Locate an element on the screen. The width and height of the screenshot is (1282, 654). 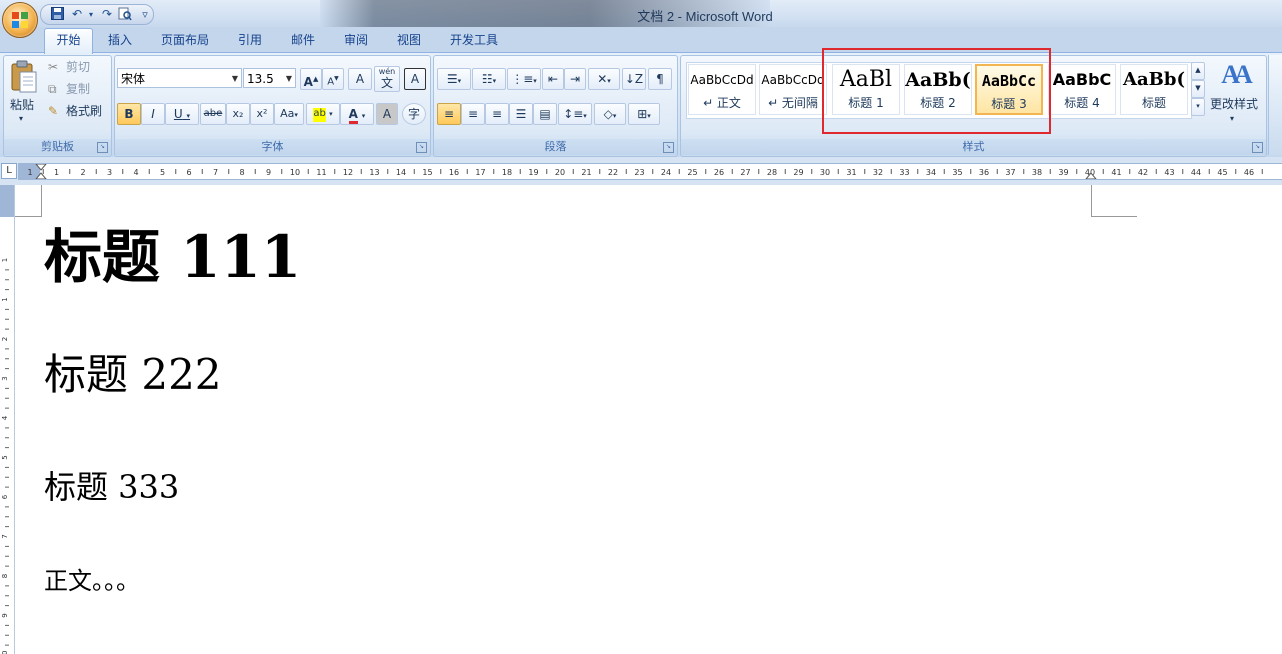
styles-launcher-icon: ↘ is located at coordinates (1257, 147).